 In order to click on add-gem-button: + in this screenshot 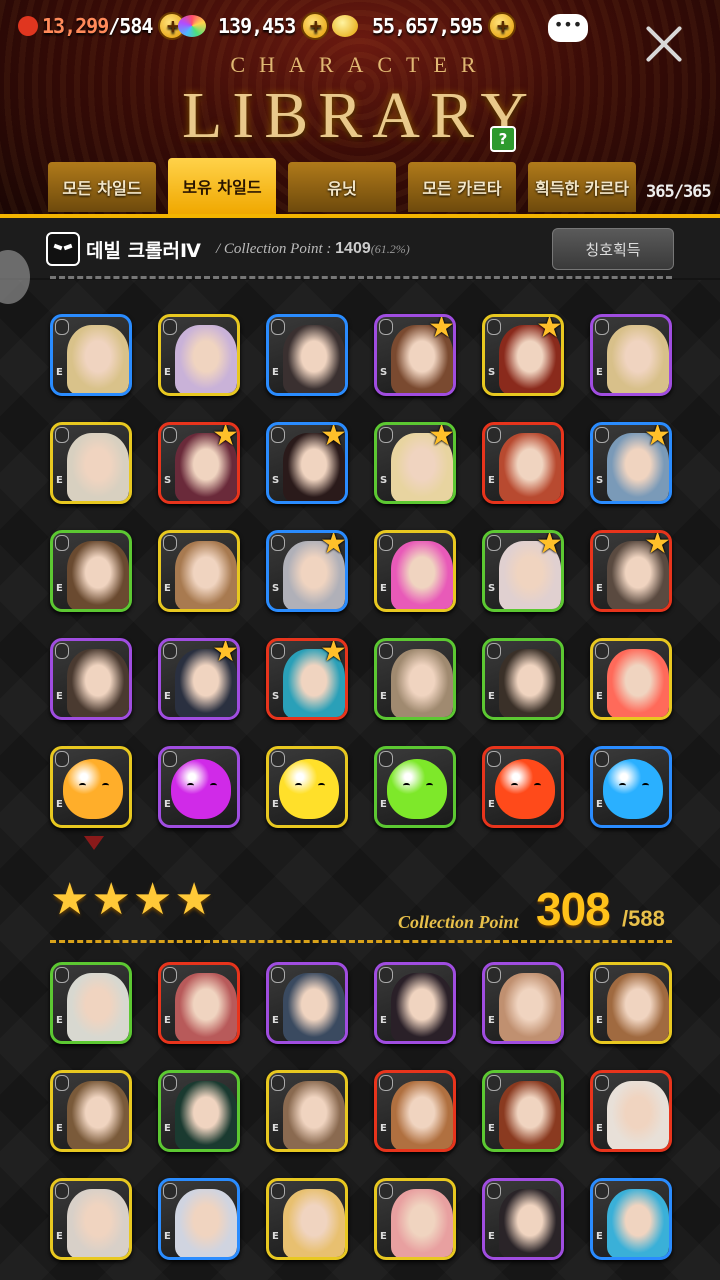, I will do `click(315, 26)`.